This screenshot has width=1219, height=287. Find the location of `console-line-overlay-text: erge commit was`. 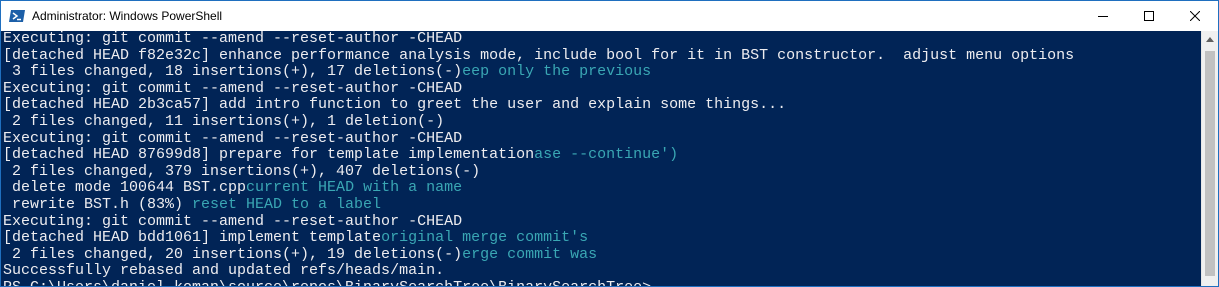

console-line-overlay-text: erge commit was is located at coordinates (530, 254).